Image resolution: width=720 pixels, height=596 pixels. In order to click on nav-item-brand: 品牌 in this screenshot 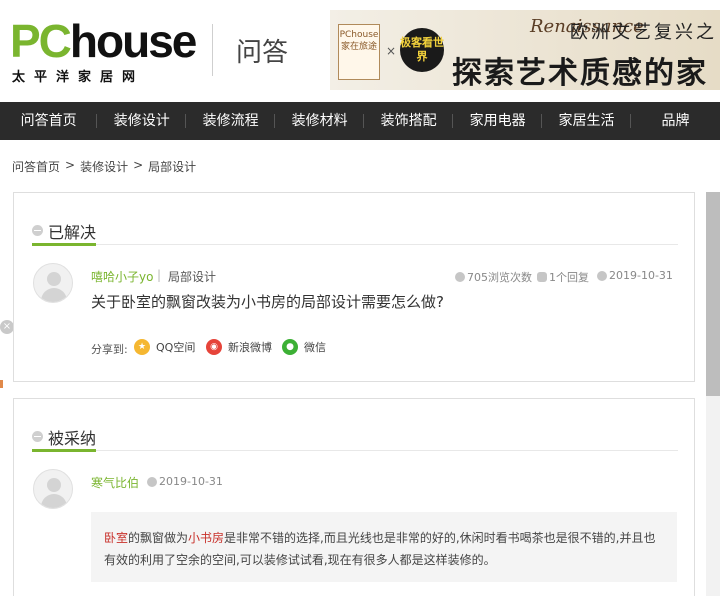, I will do `click(675, 121)`.